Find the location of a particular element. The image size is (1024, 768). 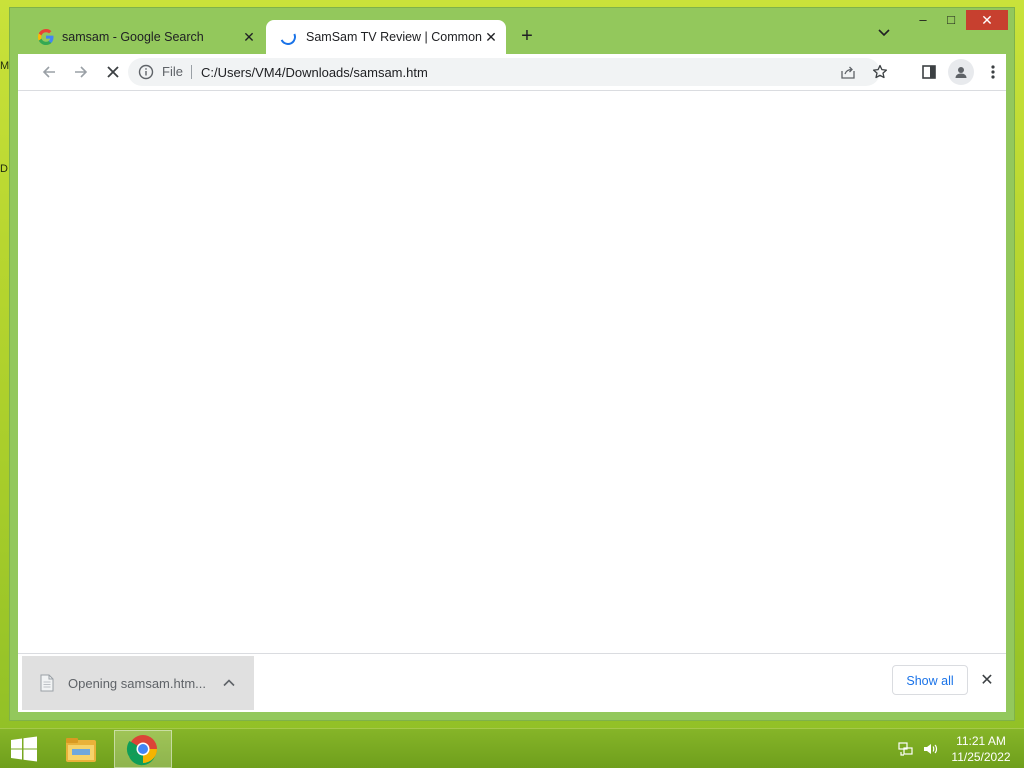

windows-logo-icon is located at coordinates (24, 749).